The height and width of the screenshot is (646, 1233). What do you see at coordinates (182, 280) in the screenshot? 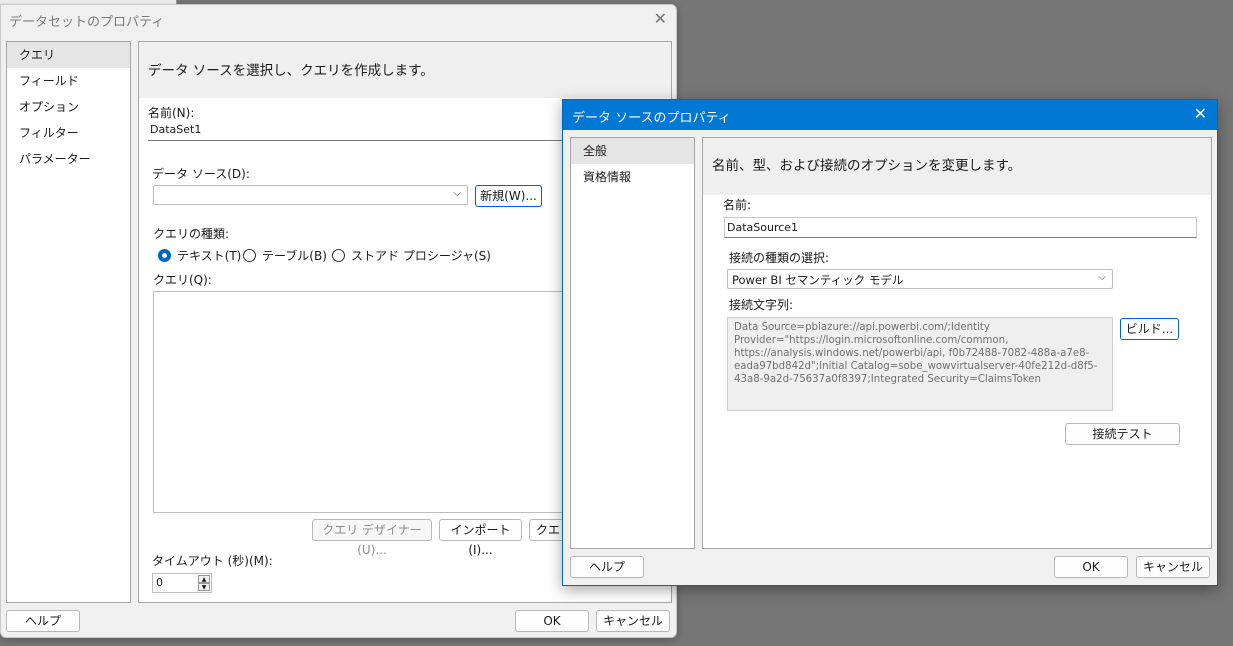
I see `query-label: クエリ(Q):` at bounding box center [182, 280].